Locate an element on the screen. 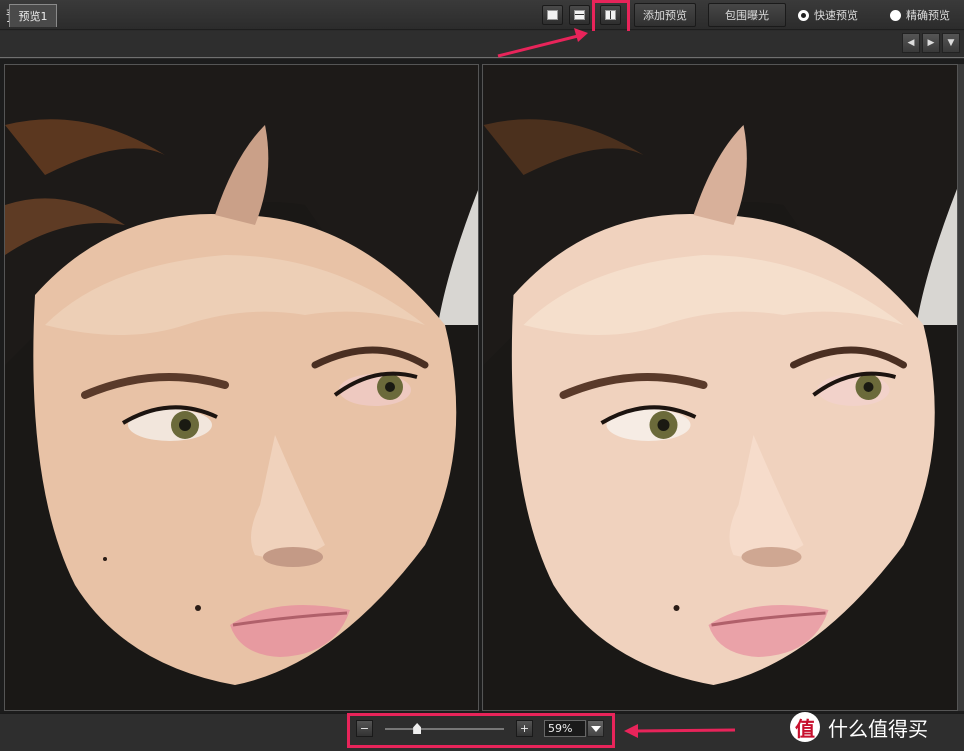 This screenshot has width=964, height=751. add-preview-button: 添加预览 is located at coordinates (665, 15).